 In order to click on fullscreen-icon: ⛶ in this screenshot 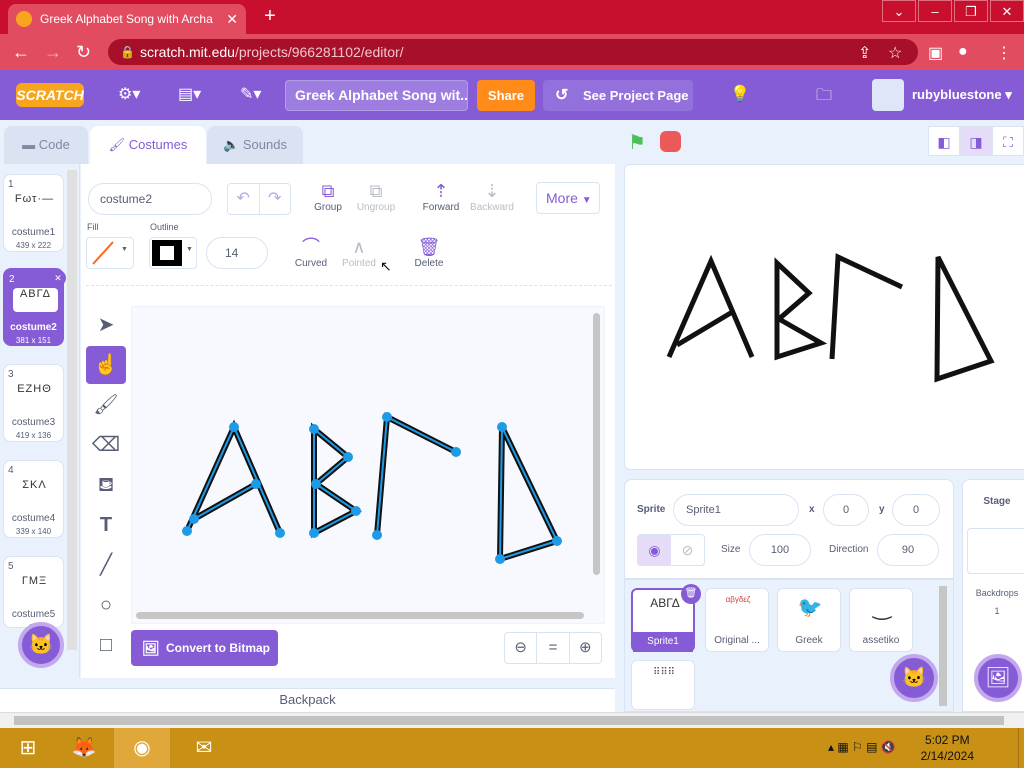, I will do `click(1008, 141)`.